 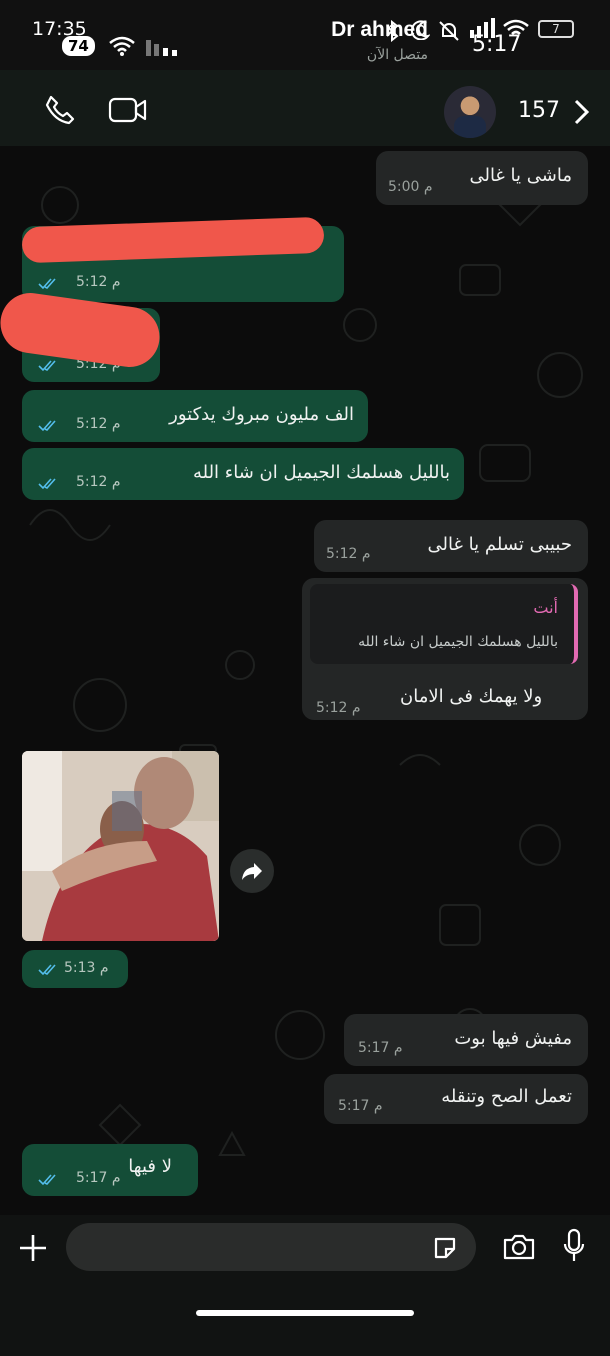 What do you see at coordinates (449, 31) in the screenshot?
I see `muted-bell-icon` at bounding box center [449, 31].